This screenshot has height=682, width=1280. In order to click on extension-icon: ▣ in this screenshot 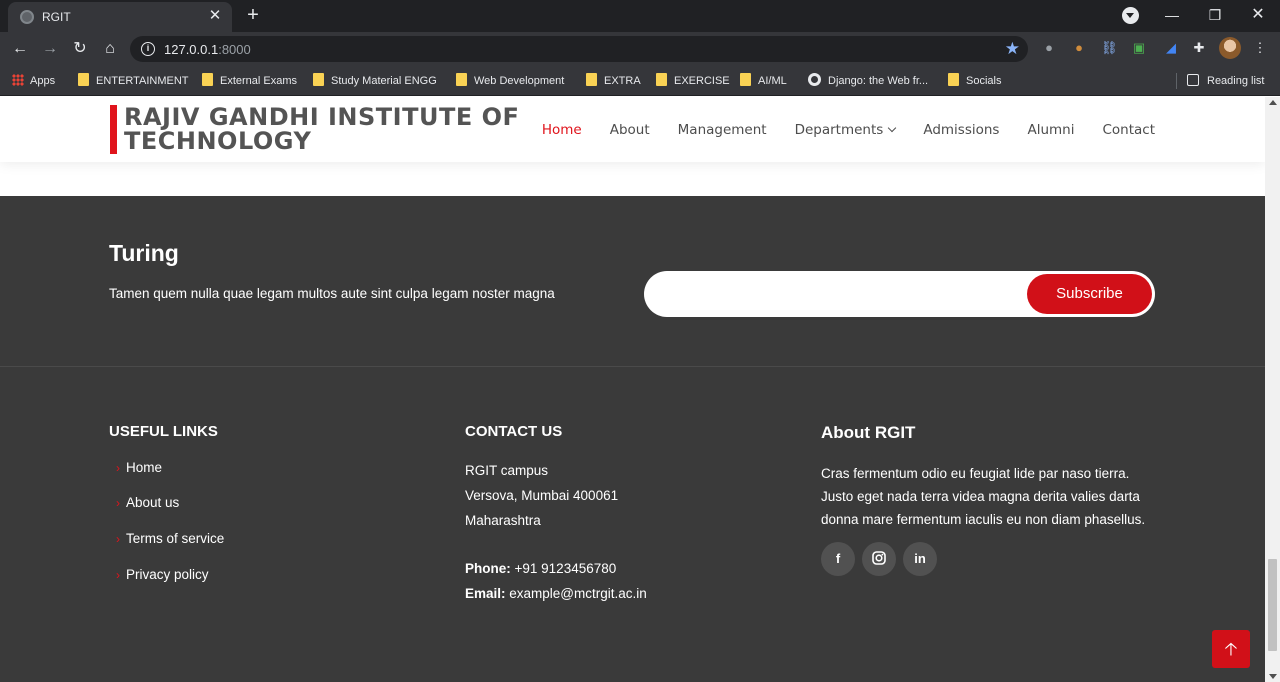, I will do `click(1139, 48)`.